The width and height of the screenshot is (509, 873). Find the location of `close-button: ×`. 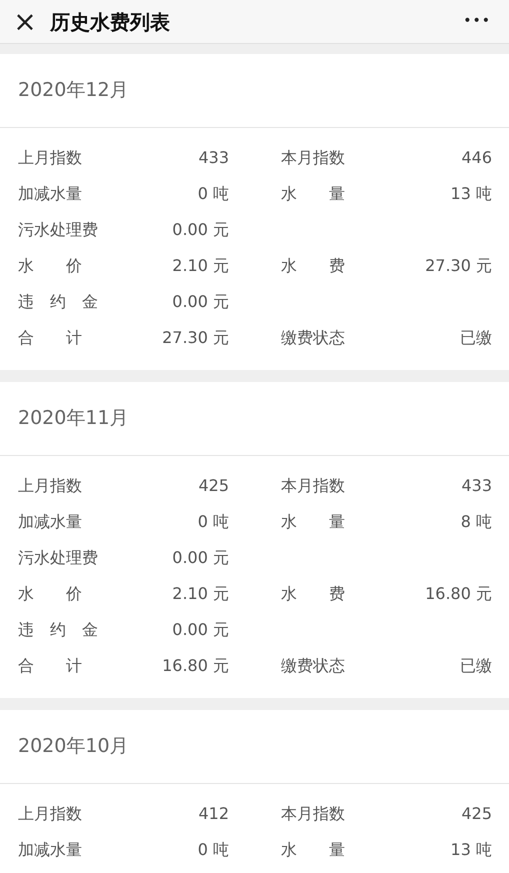

close-button: × is located at coordinates (25, 22).